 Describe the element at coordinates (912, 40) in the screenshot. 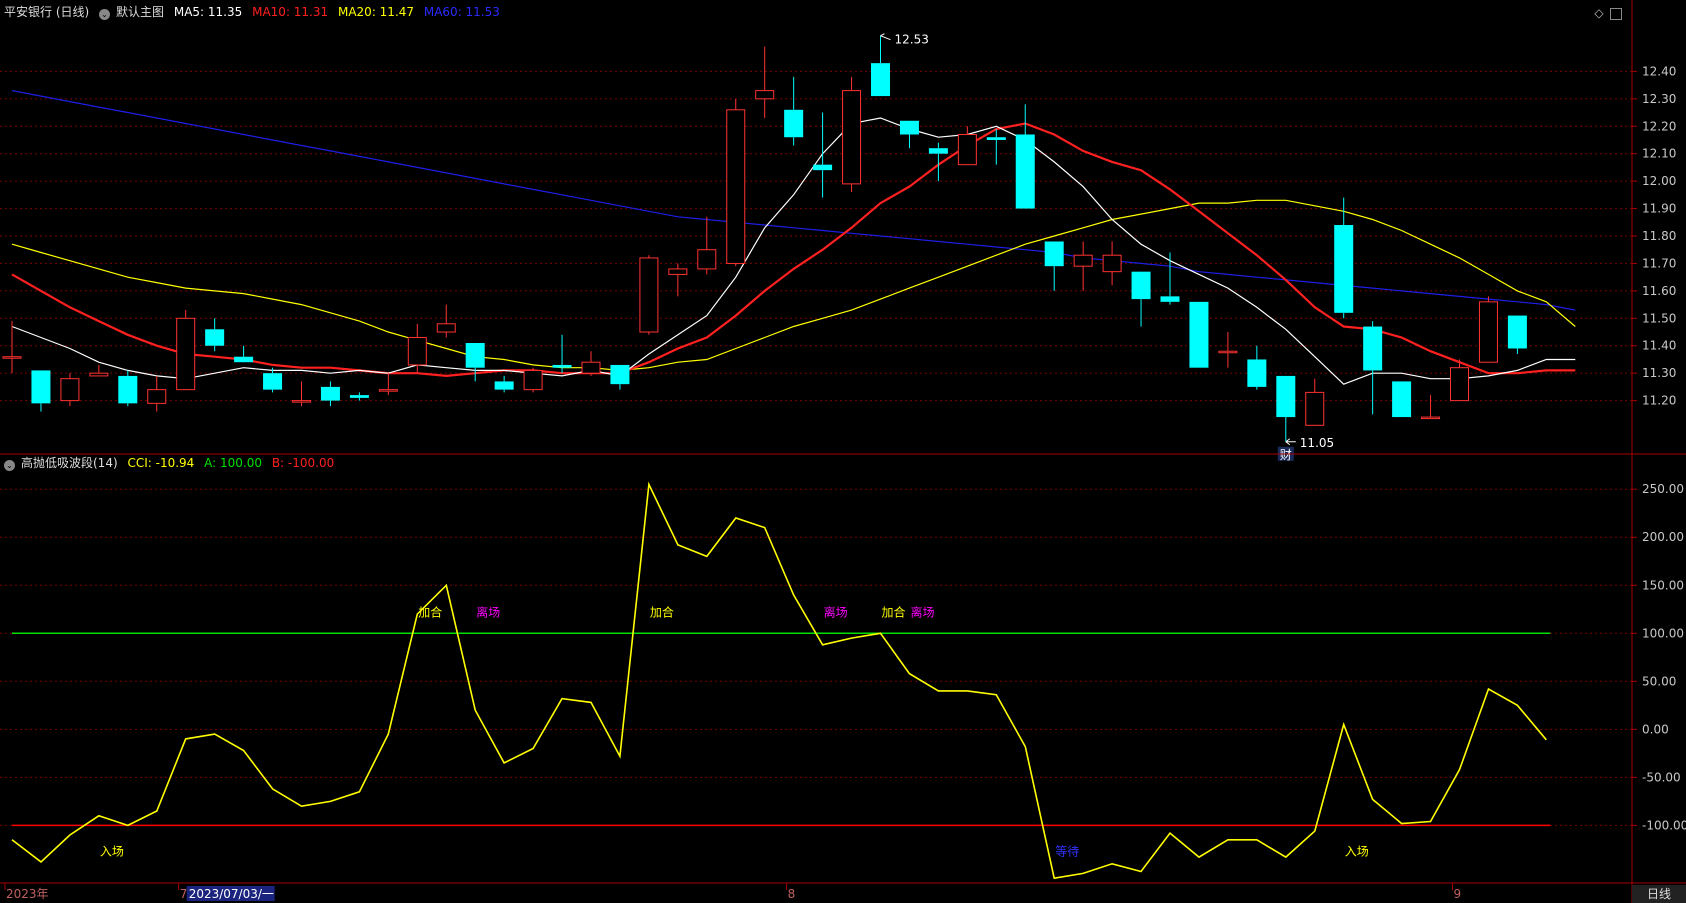

I see `max-price-label: 12.53` at that location.